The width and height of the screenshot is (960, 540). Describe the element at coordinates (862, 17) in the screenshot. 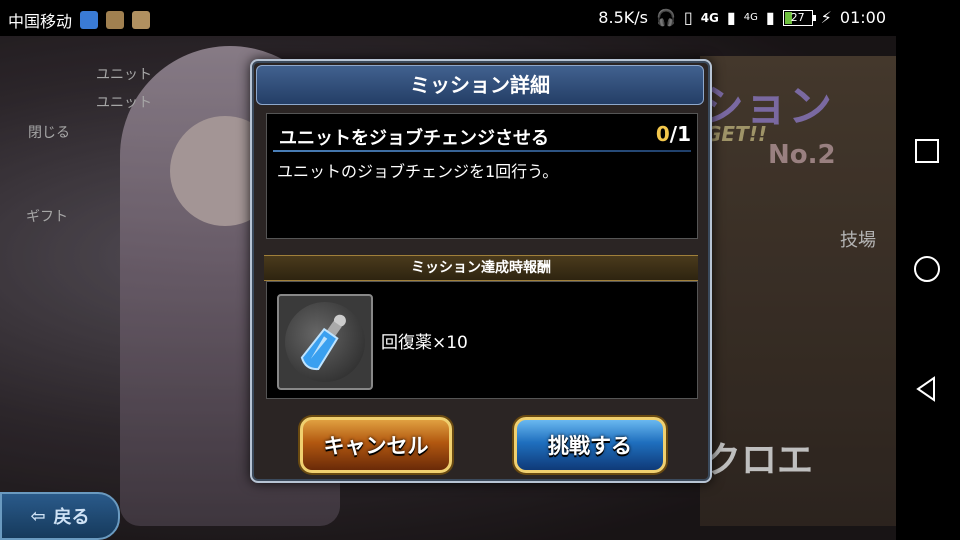

I see `clock: 01:00` at that location.